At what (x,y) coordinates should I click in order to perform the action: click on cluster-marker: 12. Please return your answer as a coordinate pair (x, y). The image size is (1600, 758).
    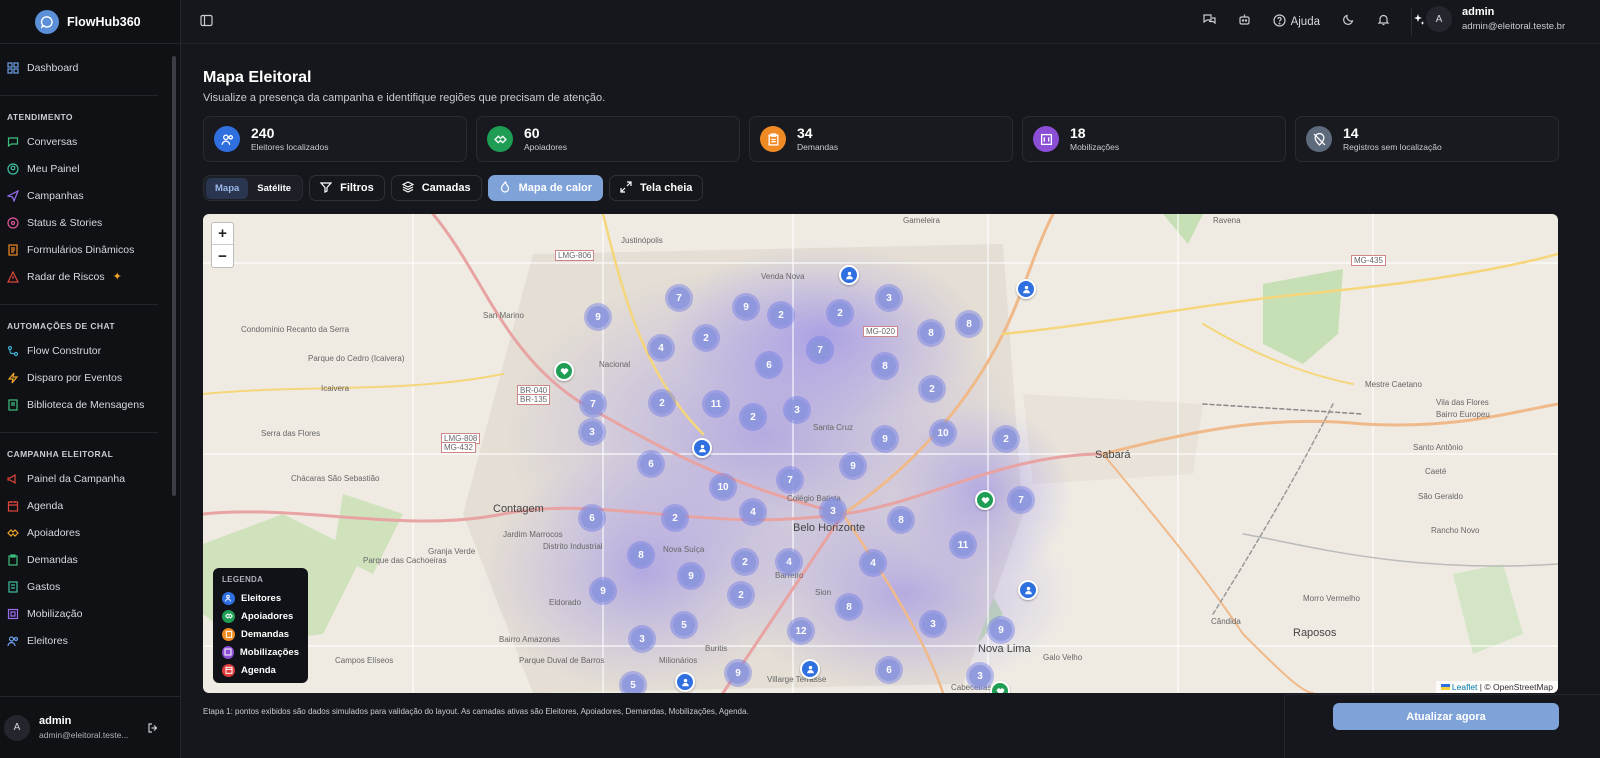
    Looking at the image, I should click on (801, 631).